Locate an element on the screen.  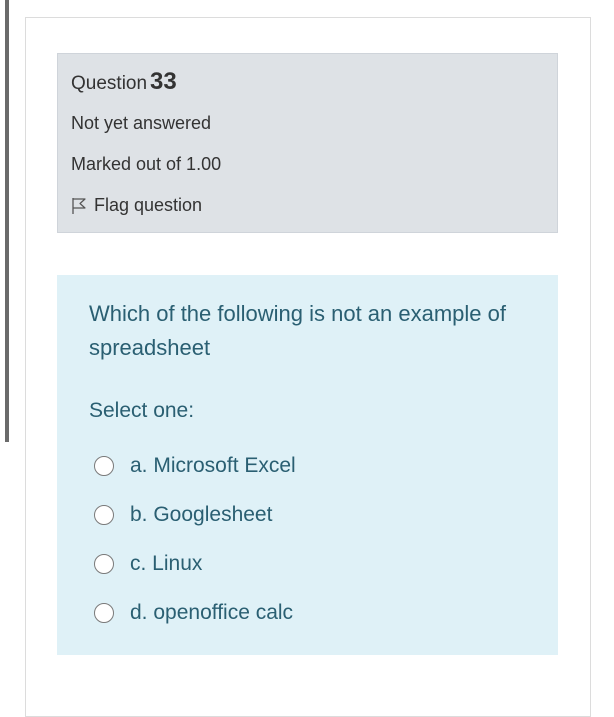
question-number: Question 33 is located at coordinates (124, 82).